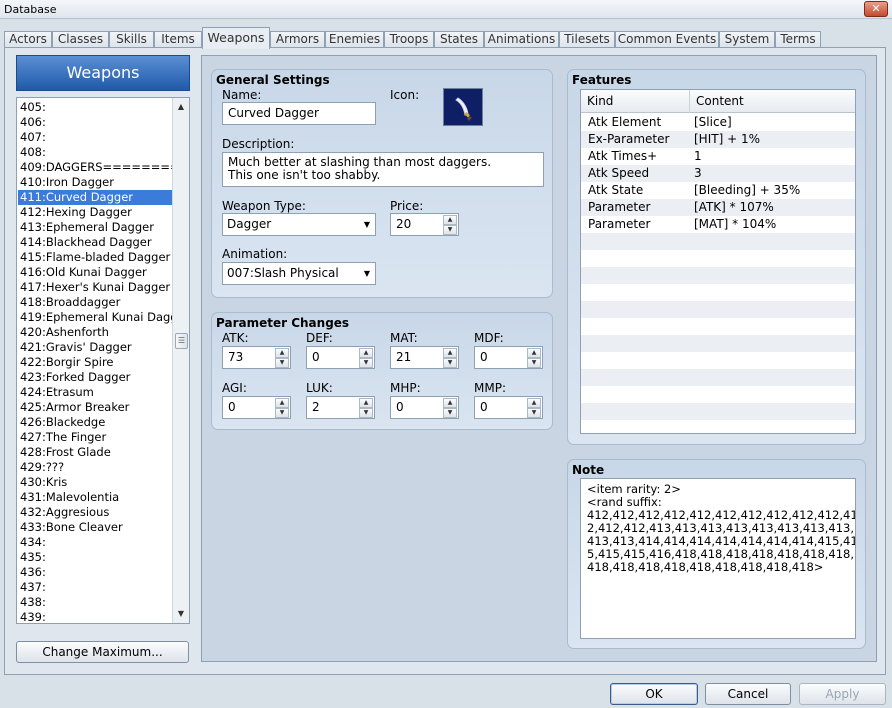  What do you see at coordinates (718, 139) in the screenshot?
I see `table-row: Ex-Parameter [HIT] + 1%` at bounding box center [718, 139].